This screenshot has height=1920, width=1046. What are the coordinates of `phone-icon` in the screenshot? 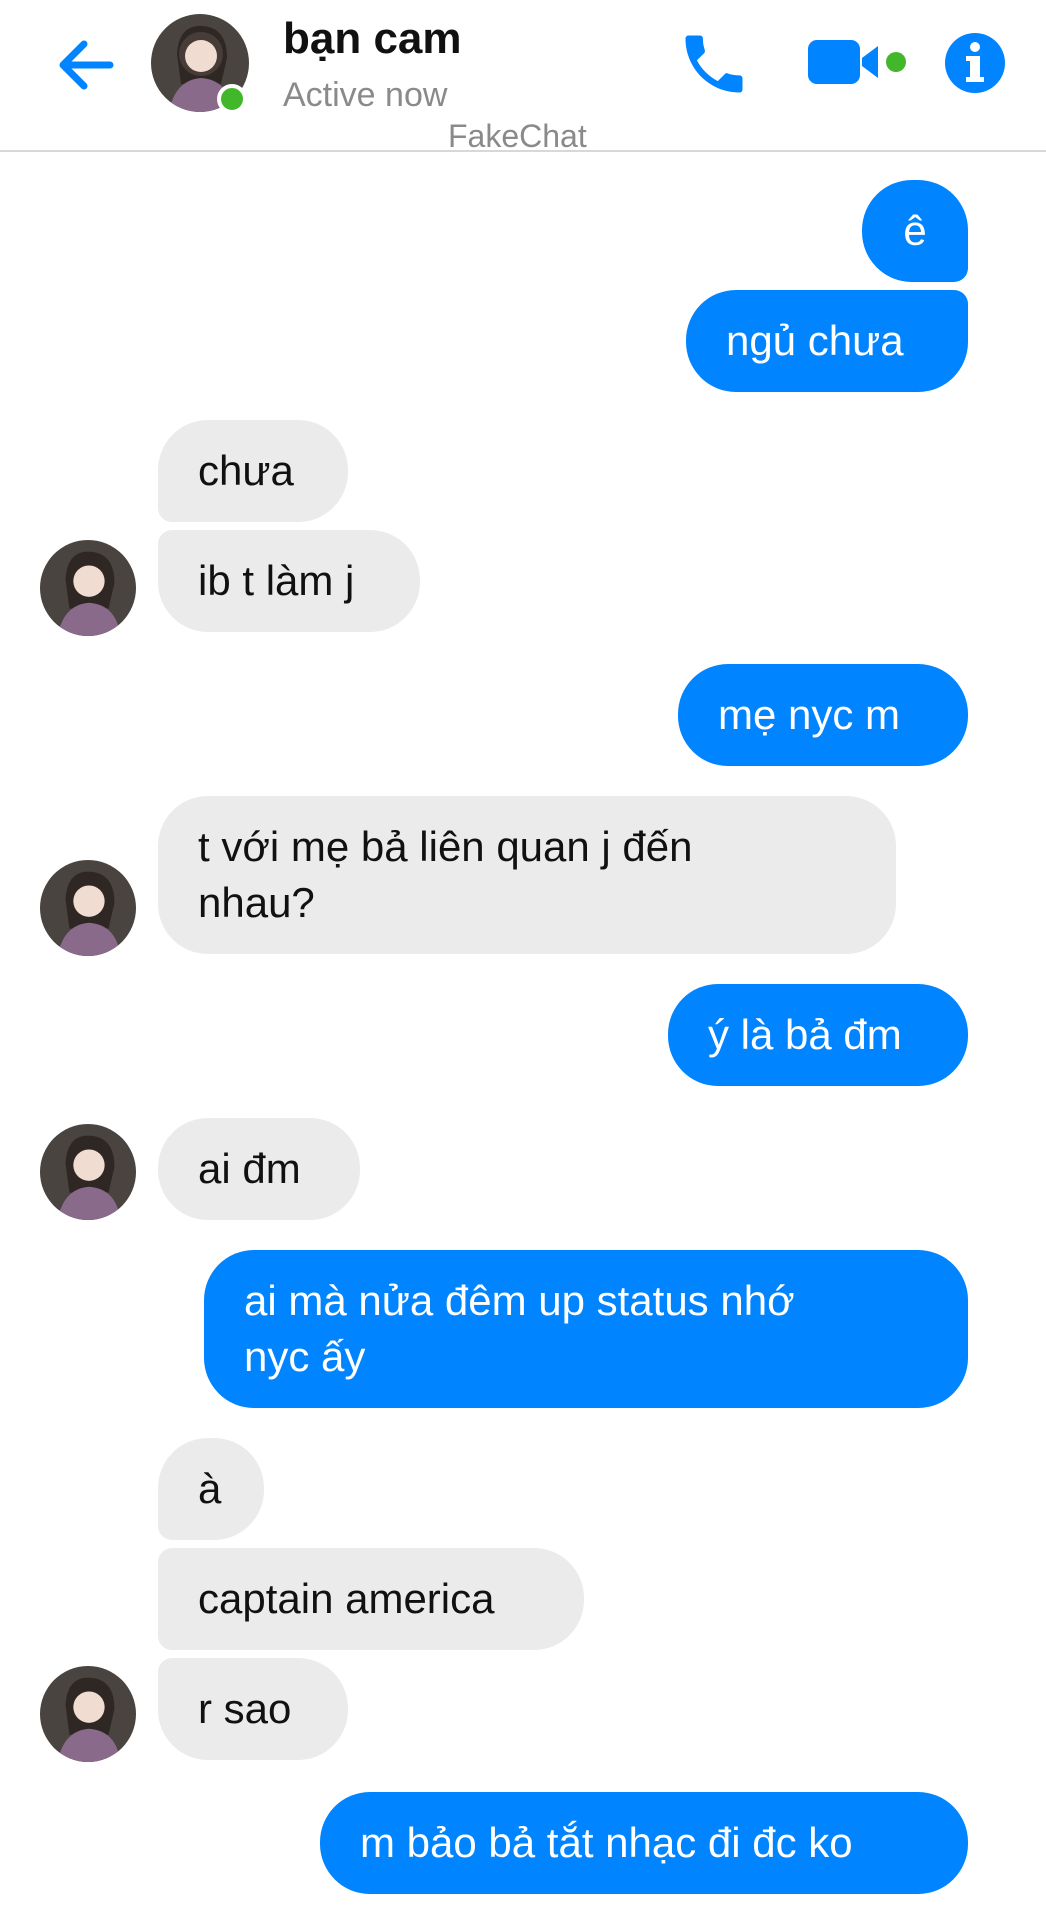 It's located at (714, 64).